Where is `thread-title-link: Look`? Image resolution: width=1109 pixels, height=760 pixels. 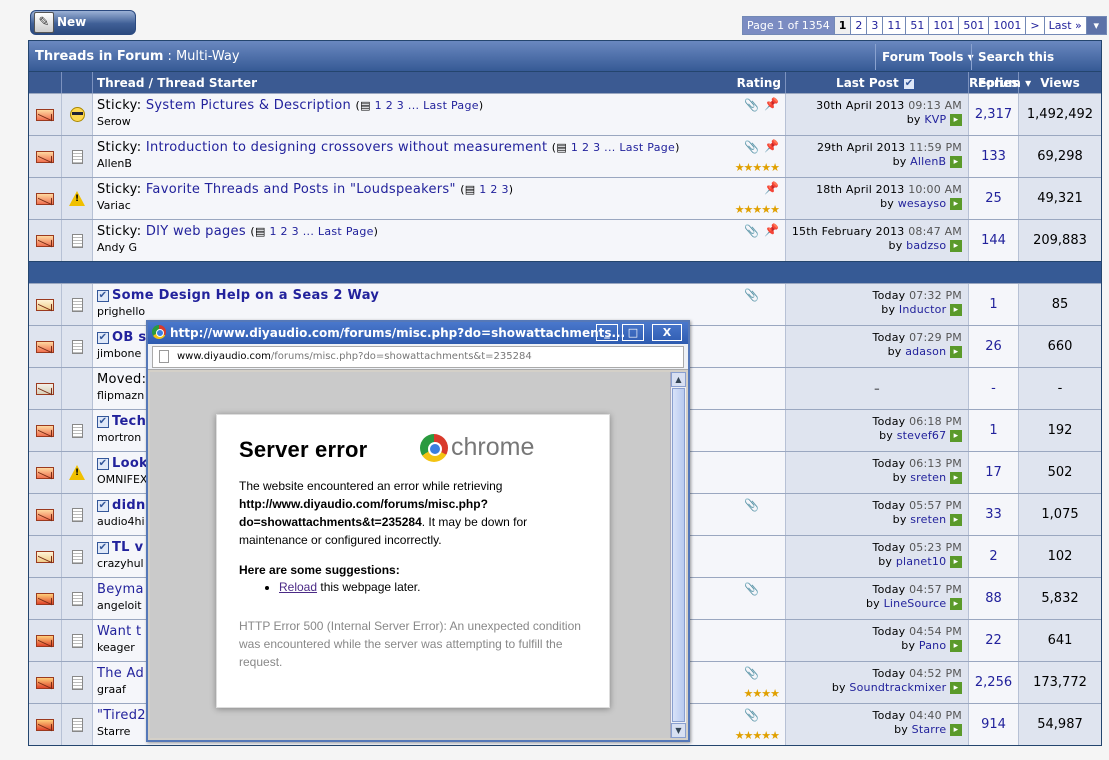 thread-title-link: Look is located at coordinates (130, 463).